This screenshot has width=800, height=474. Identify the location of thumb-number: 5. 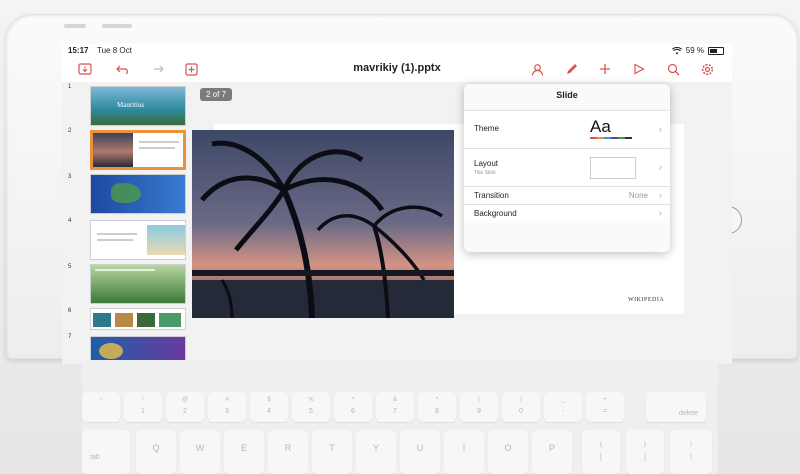
(70, 267).